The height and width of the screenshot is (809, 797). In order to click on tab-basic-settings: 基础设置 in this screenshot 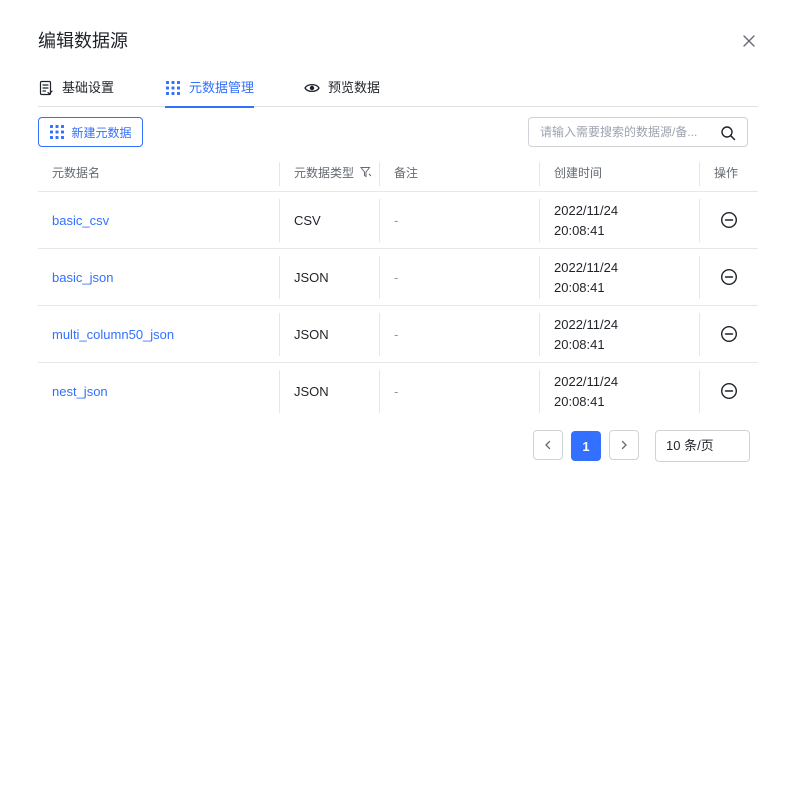, I will do `click(76, 90)`.